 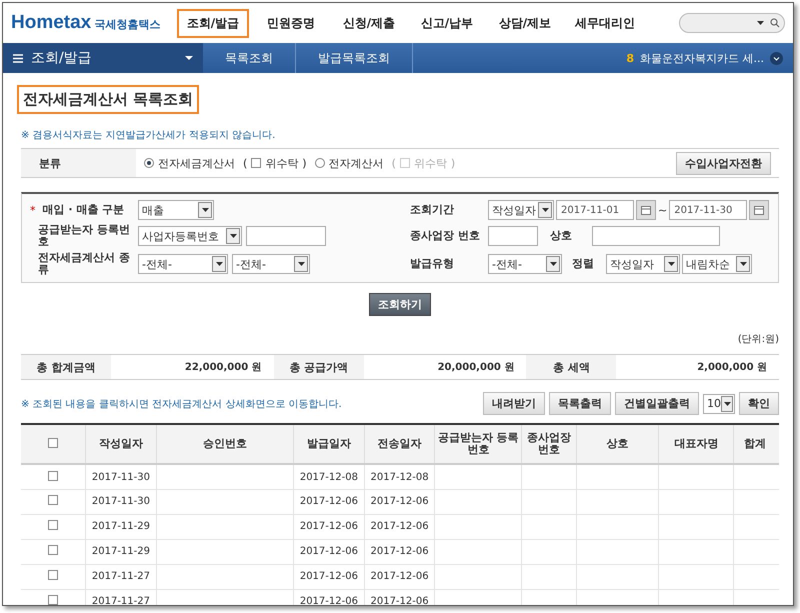 I want to click on field-label: 매입 · 매출 구분, so click(x=83, y=210).